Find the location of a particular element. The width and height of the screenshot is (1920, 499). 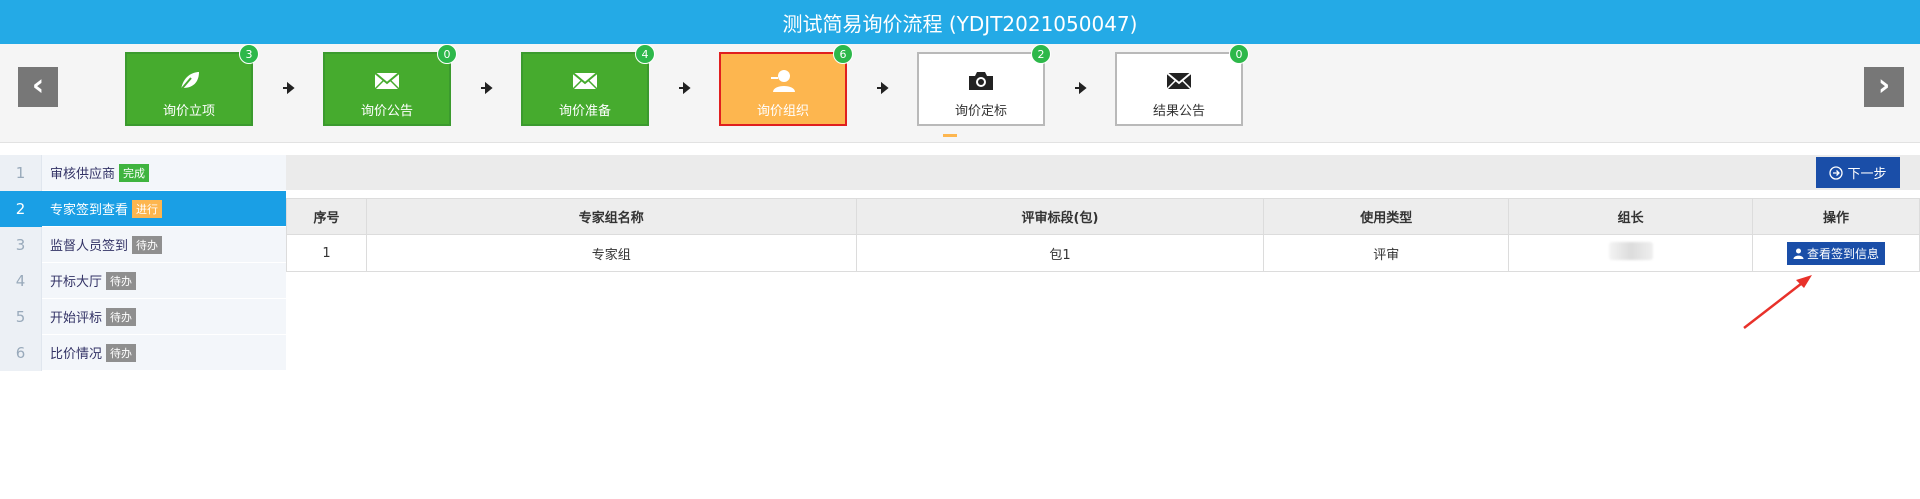

table-row: 1 专家组 包1 评审 查看签到信息 is located at coordinates (1103, 253).